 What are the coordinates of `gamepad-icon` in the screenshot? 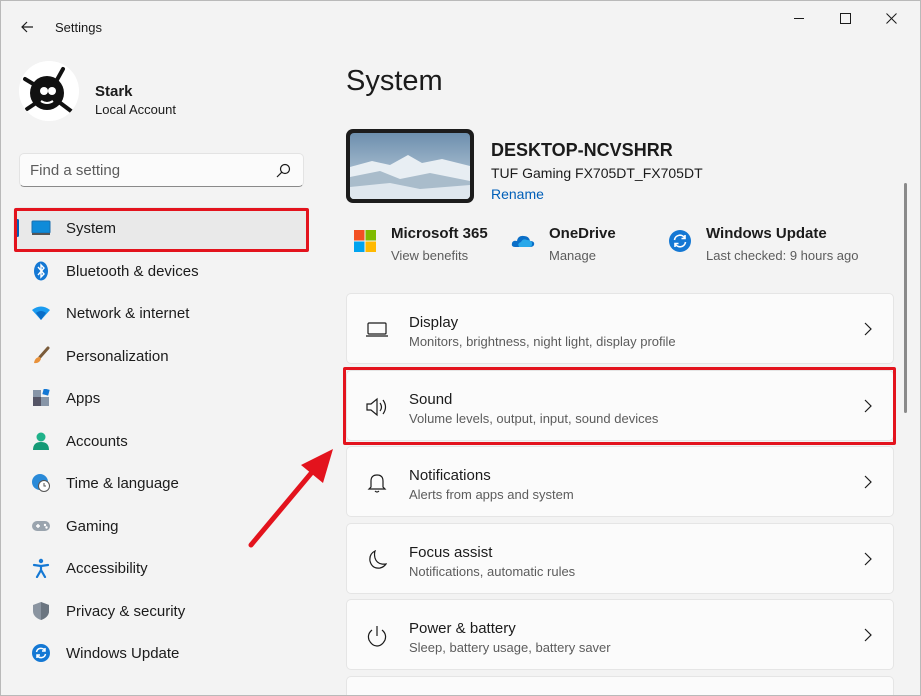 It's located at (41, 526).